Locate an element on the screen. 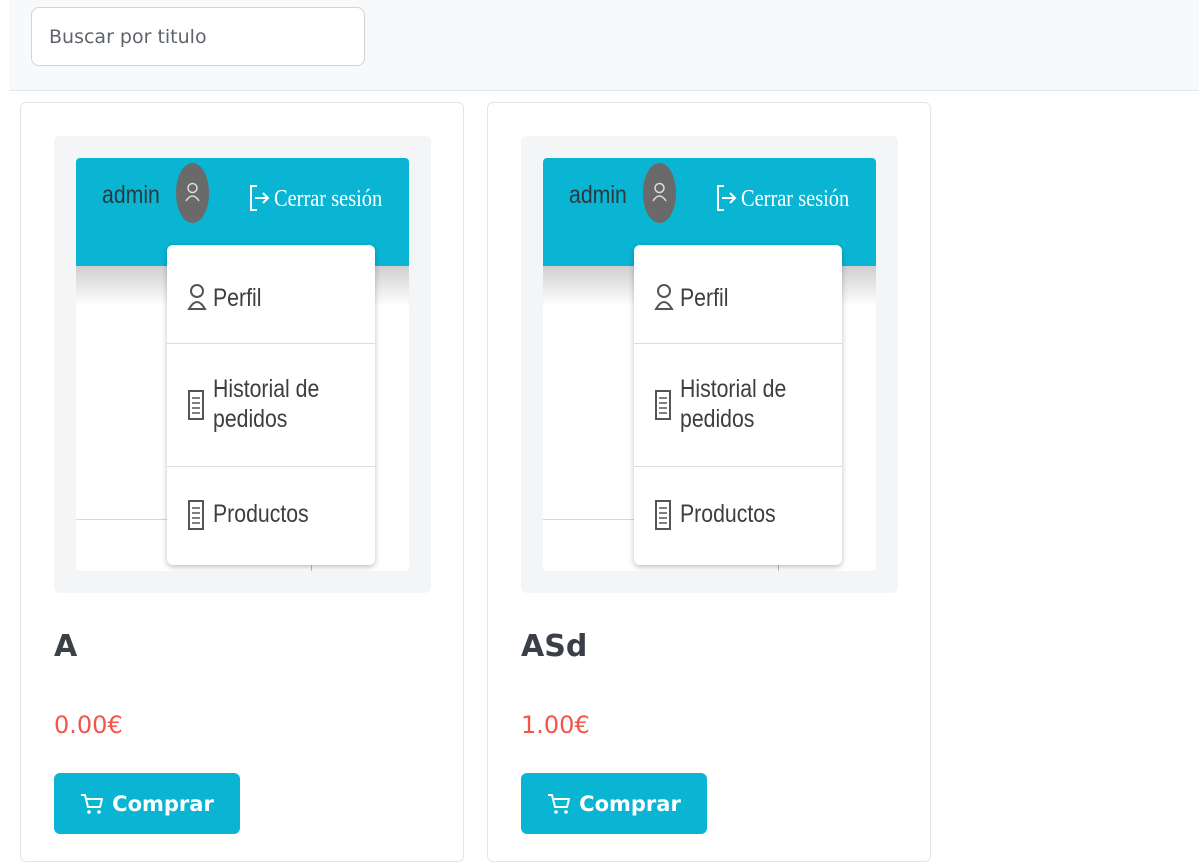  search-bar is located at coordinates (604, 45).